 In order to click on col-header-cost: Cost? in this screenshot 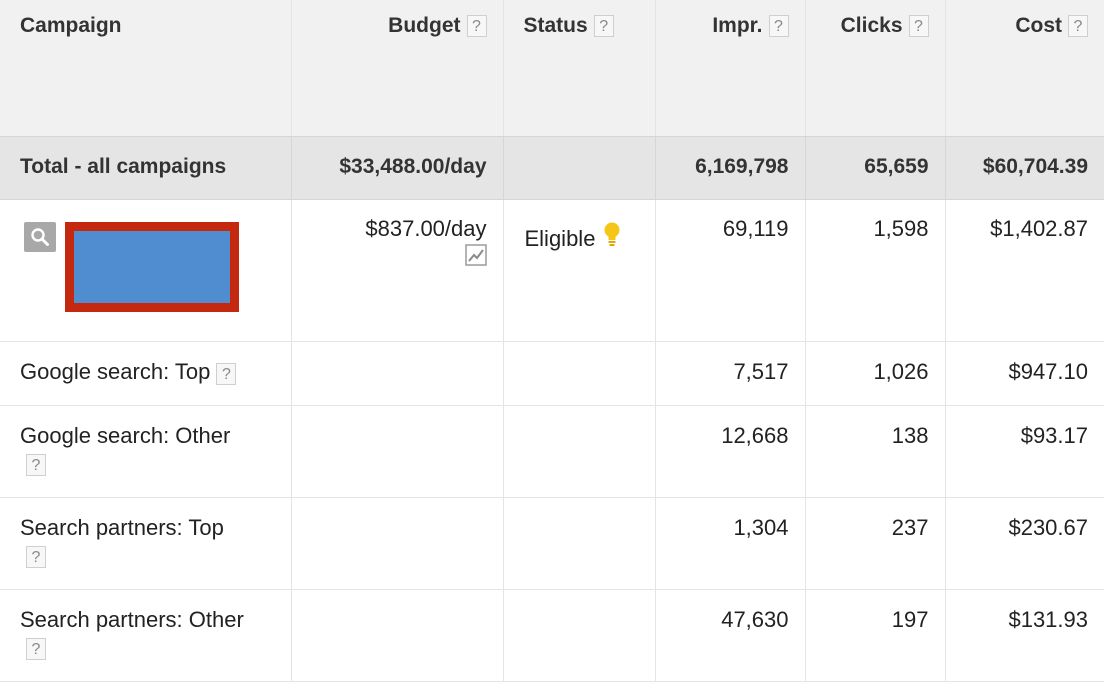, I will do `click(1024, 68)`.